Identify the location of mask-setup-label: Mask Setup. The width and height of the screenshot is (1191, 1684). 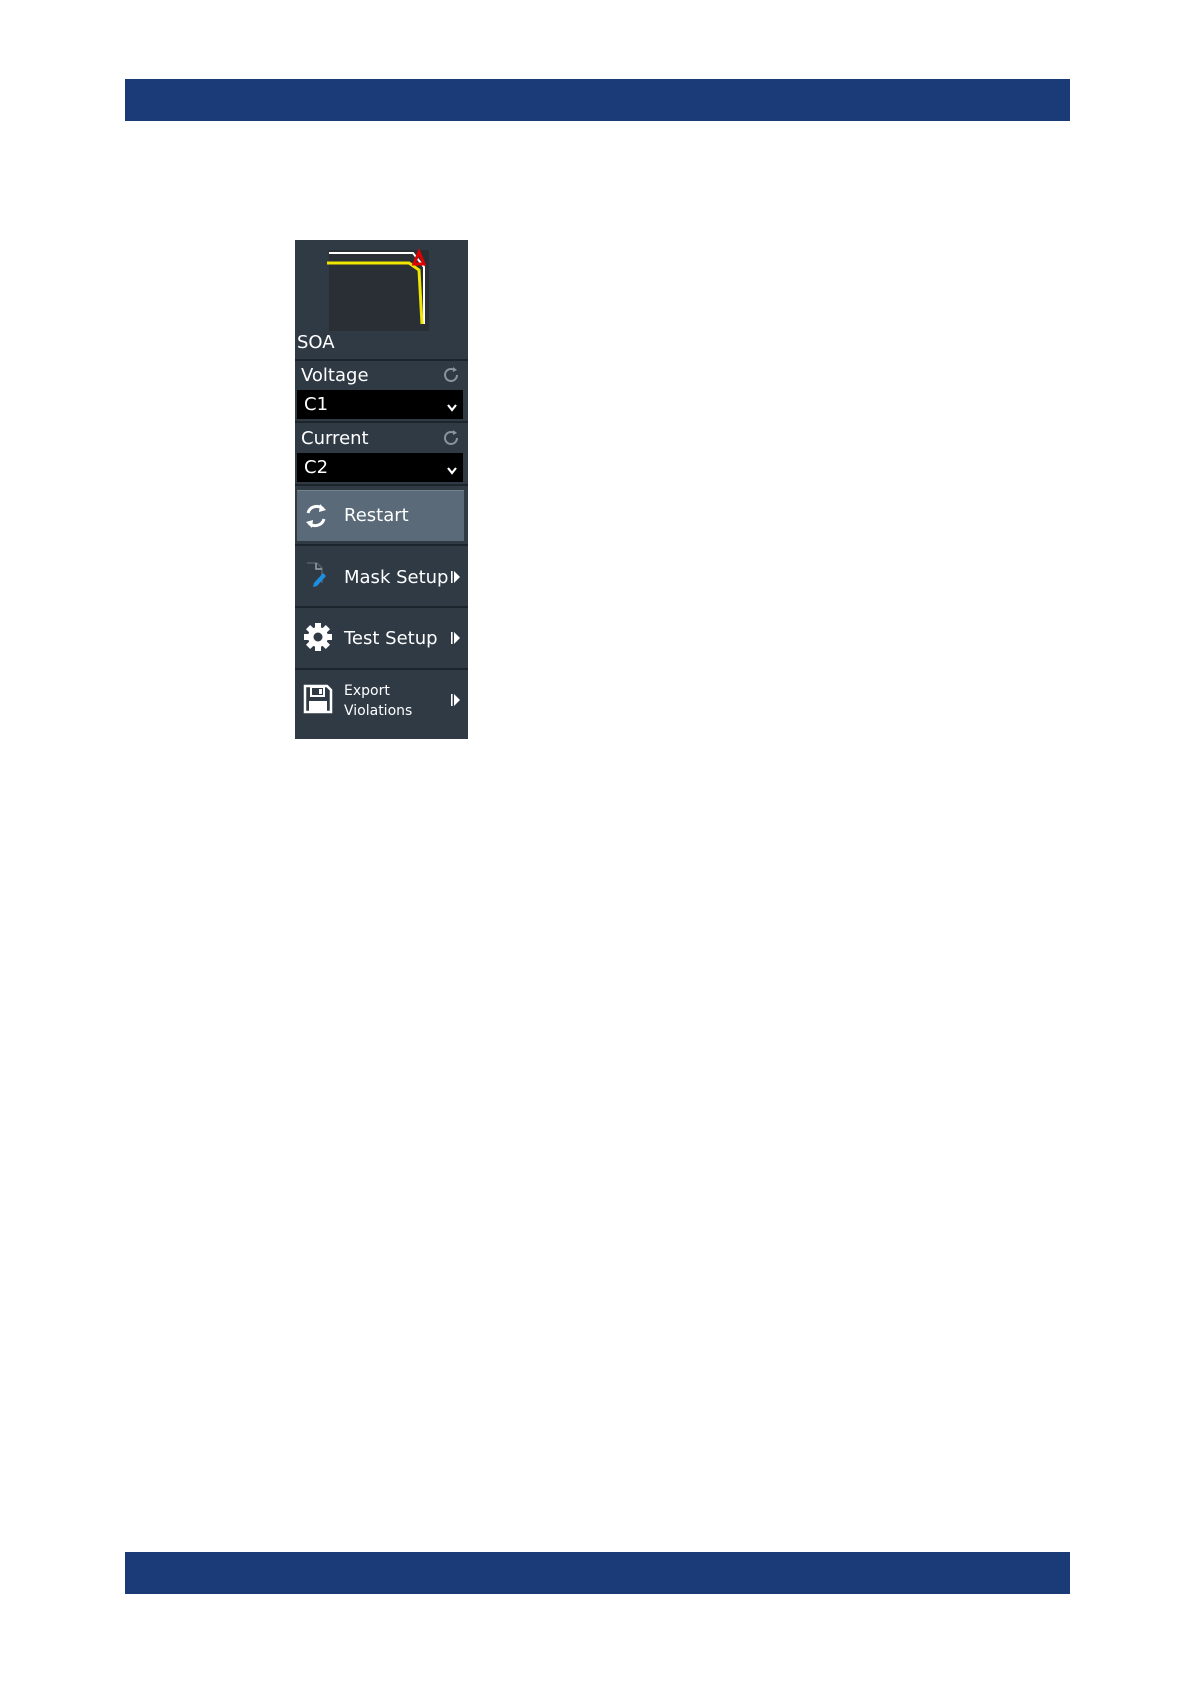
(396, 577).